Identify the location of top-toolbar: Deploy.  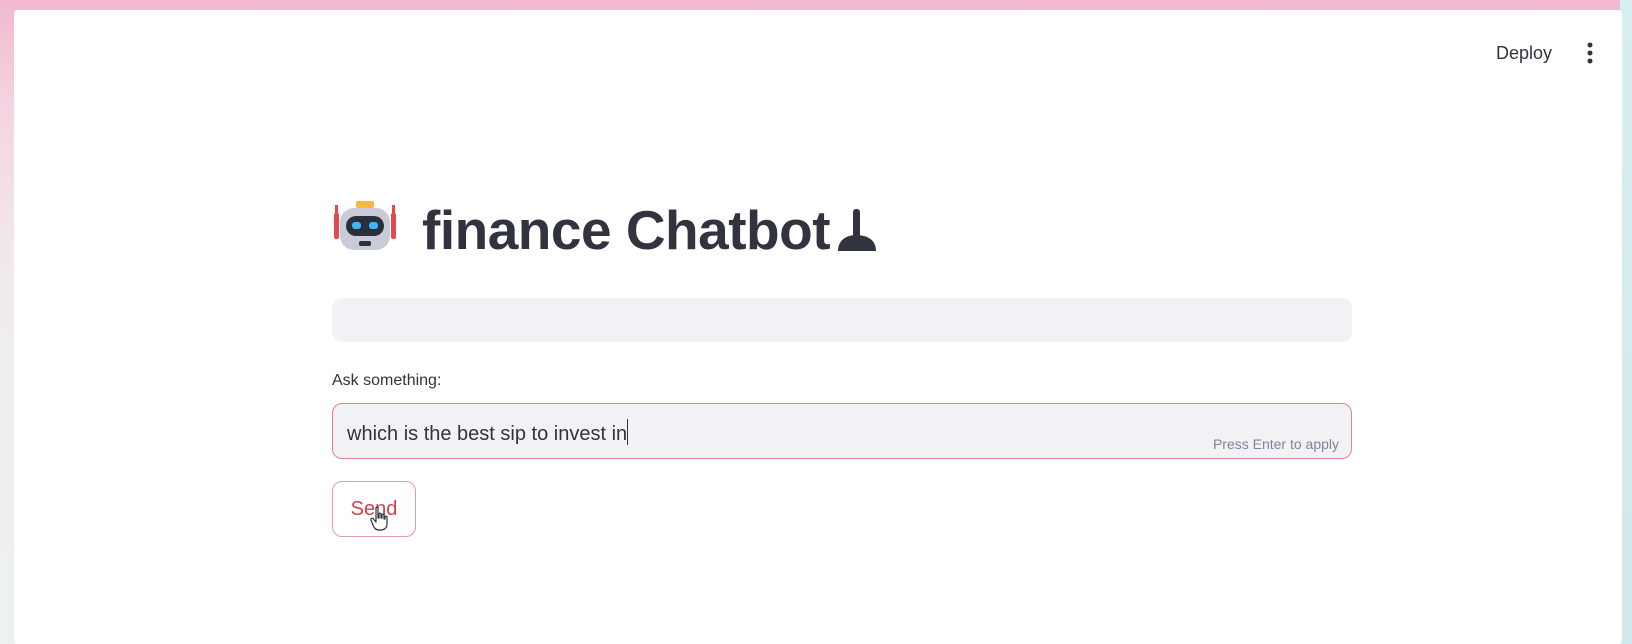
(1548, 53).